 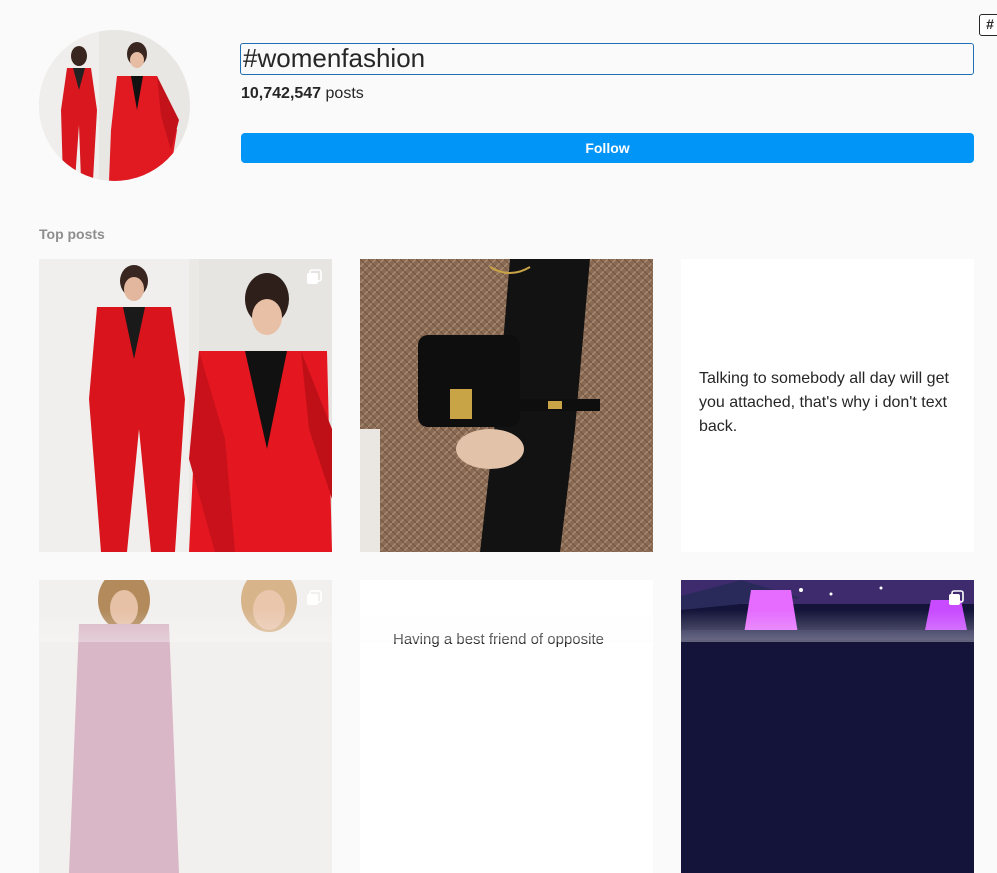 What do you see at coordinates (344, 93) in the screenshot?
I see `post-count-label: posts` at bounding box center [344, 93].